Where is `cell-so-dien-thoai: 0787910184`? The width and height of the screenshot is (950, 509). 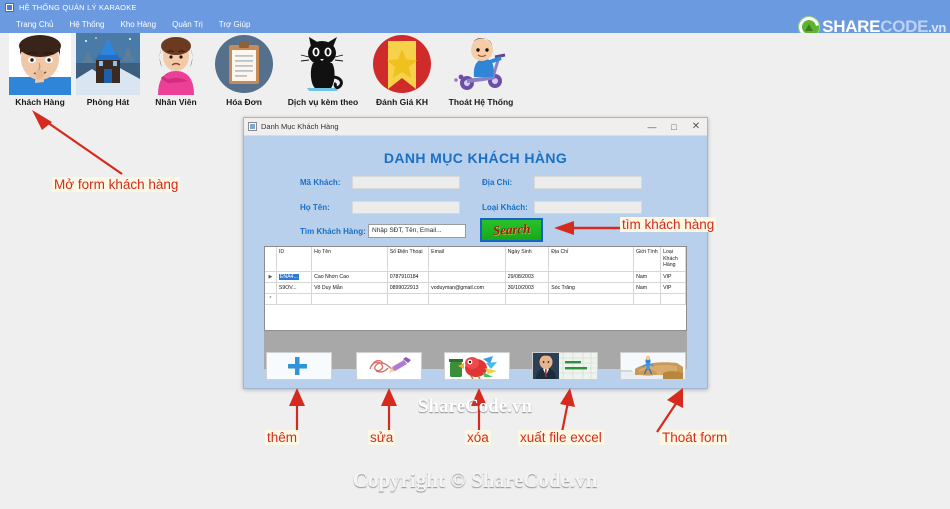
cell-so-dien-thoai: 0787910184 is located at coordinates (408, 277).